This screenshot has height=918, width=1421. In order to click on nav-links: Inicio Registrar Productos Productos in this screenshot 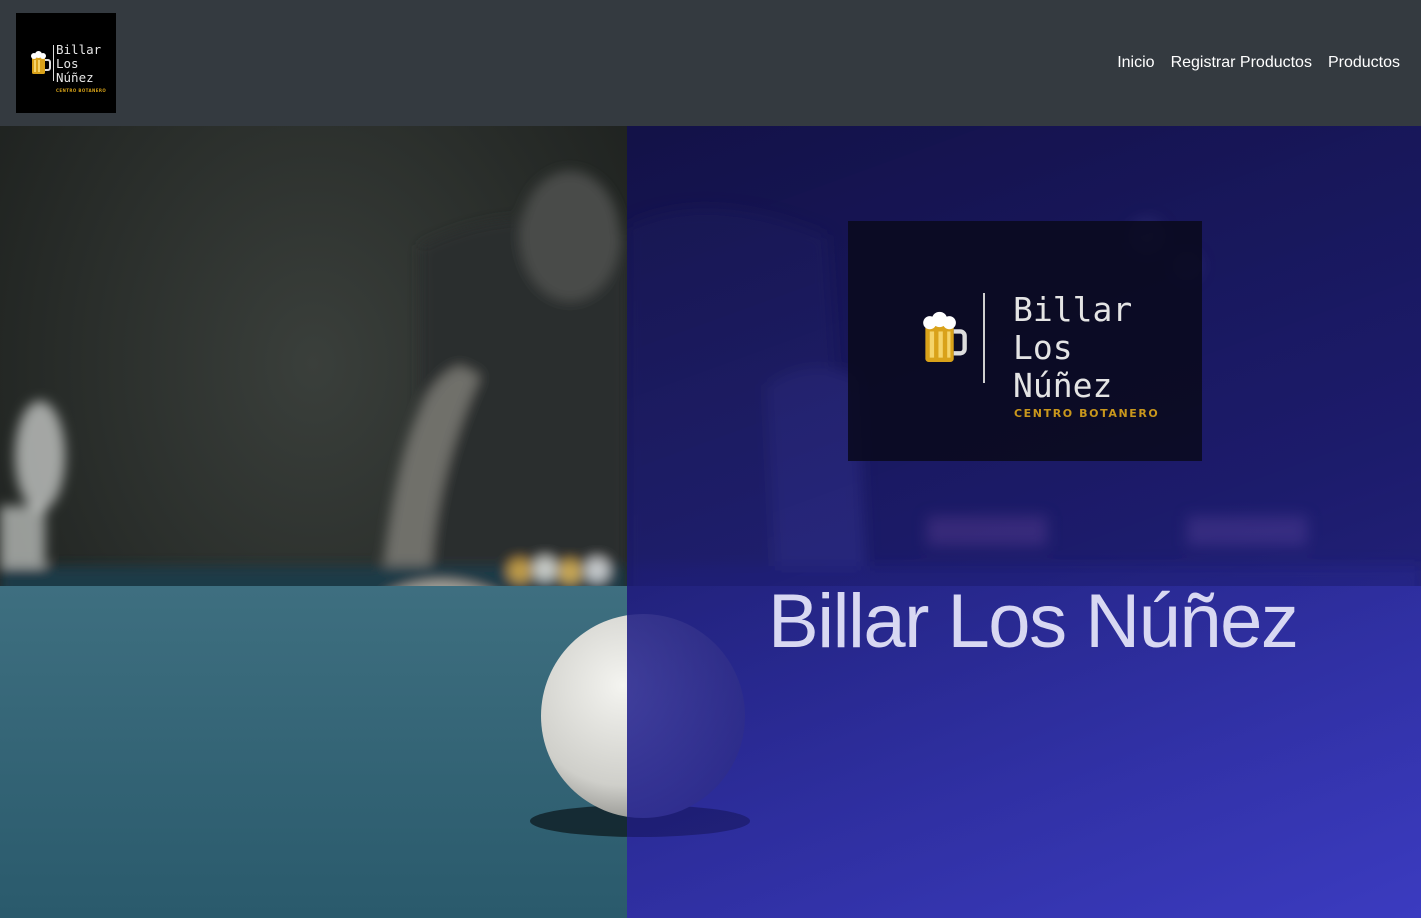, I will do `click(1258, 63)`.